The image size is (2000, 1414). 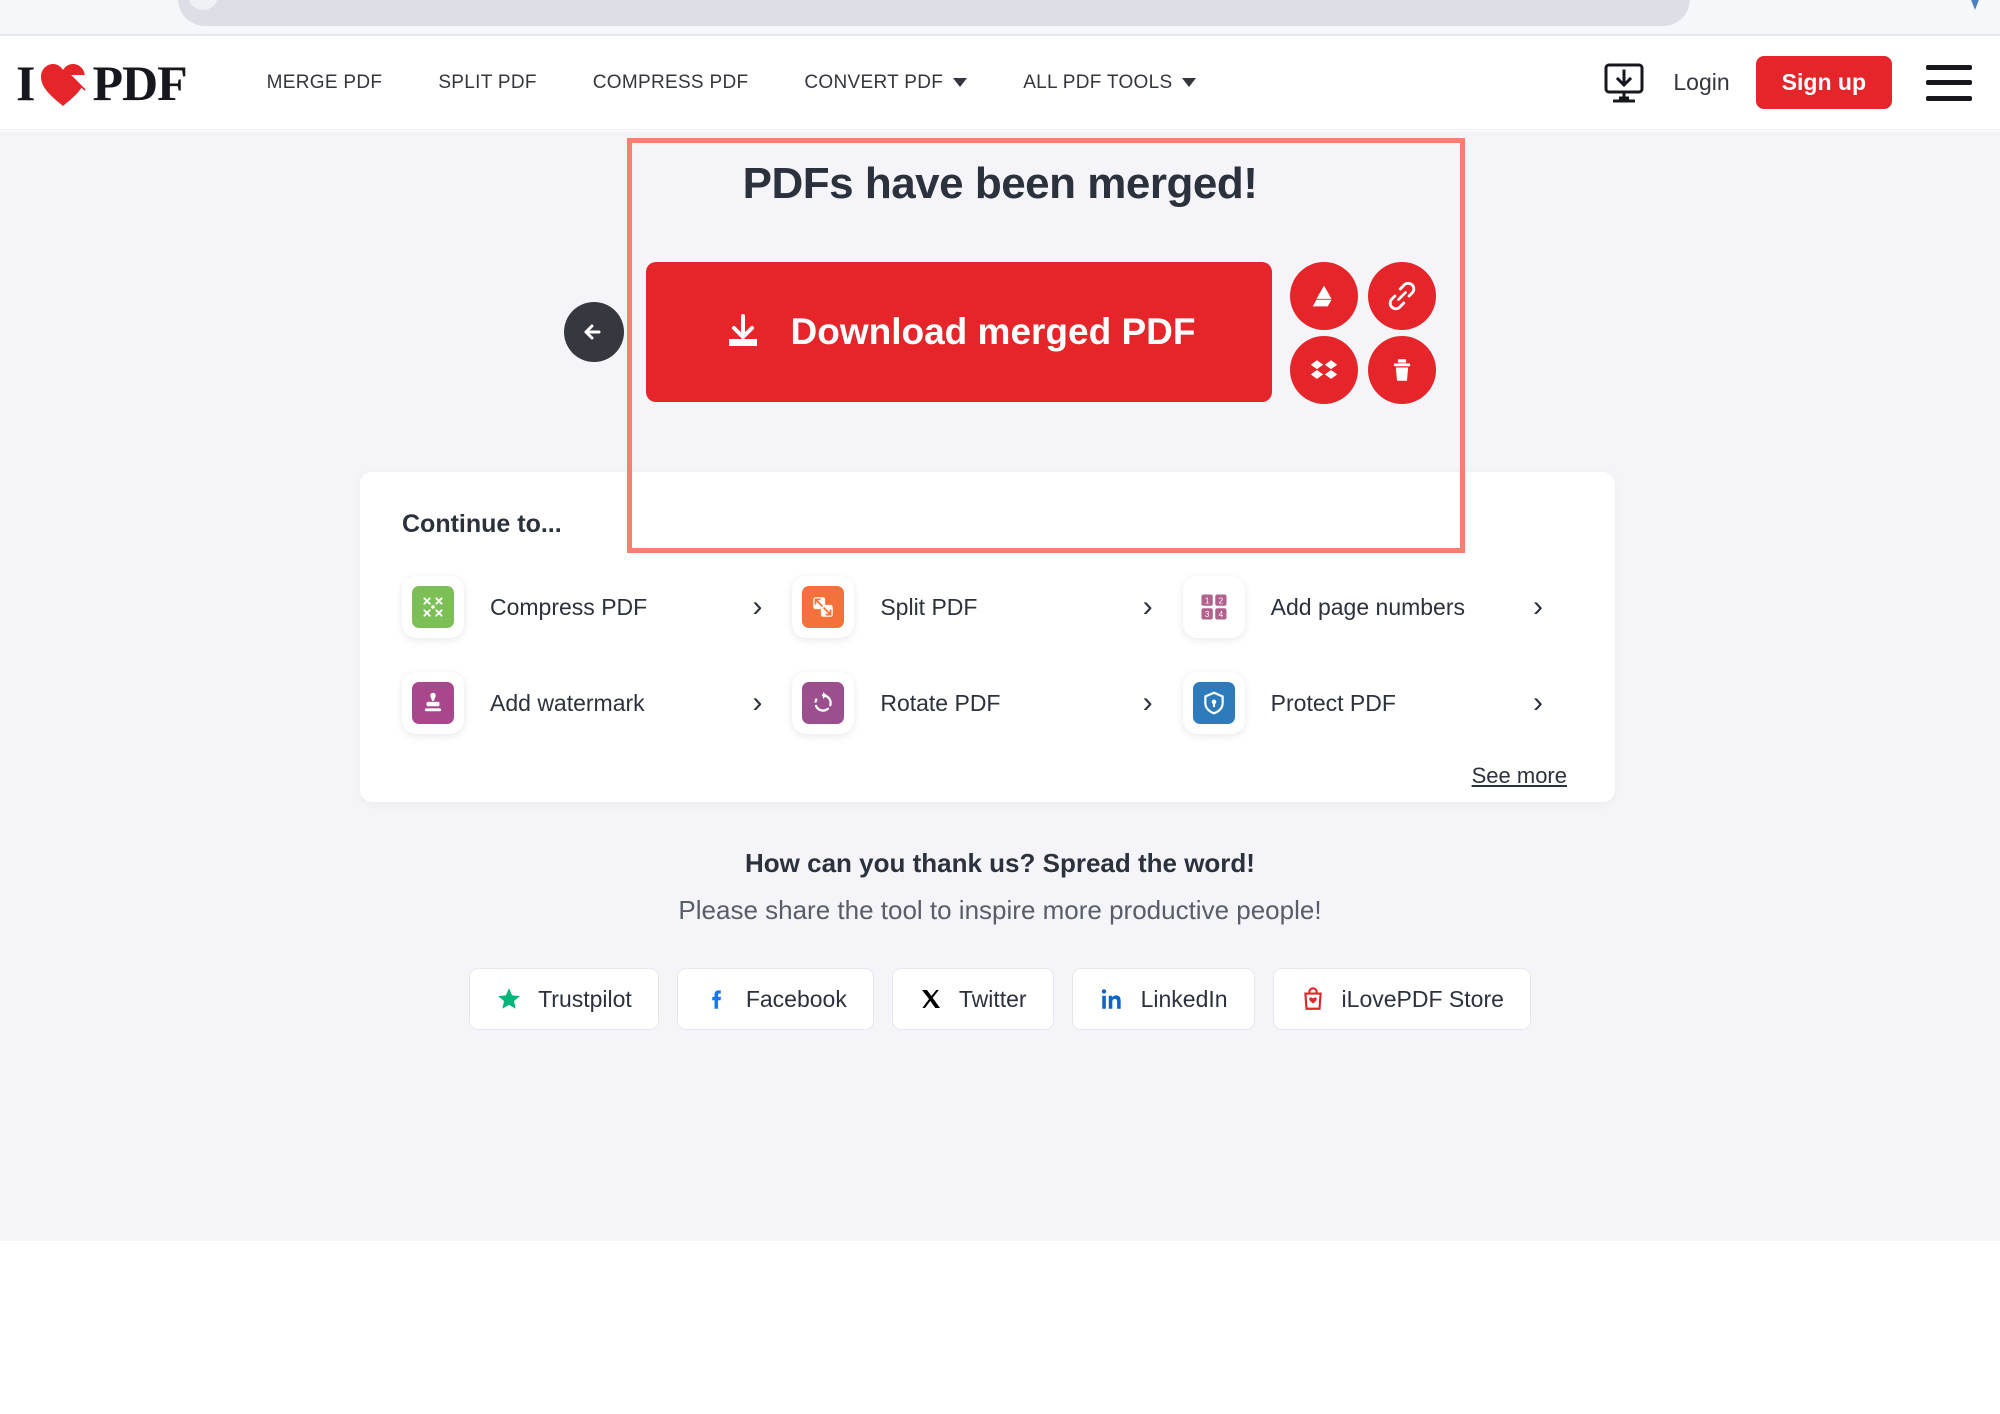 I want to click on tool-label: Split PDF, so click(x=929, y=606).